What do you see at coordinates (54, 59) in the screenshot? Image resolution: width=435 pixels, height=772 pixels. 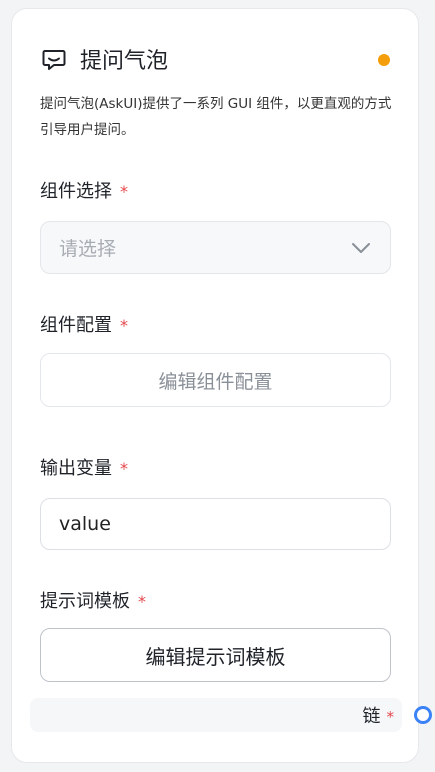 I see `chat-bubble-icon` at bounding box center [54, 59].